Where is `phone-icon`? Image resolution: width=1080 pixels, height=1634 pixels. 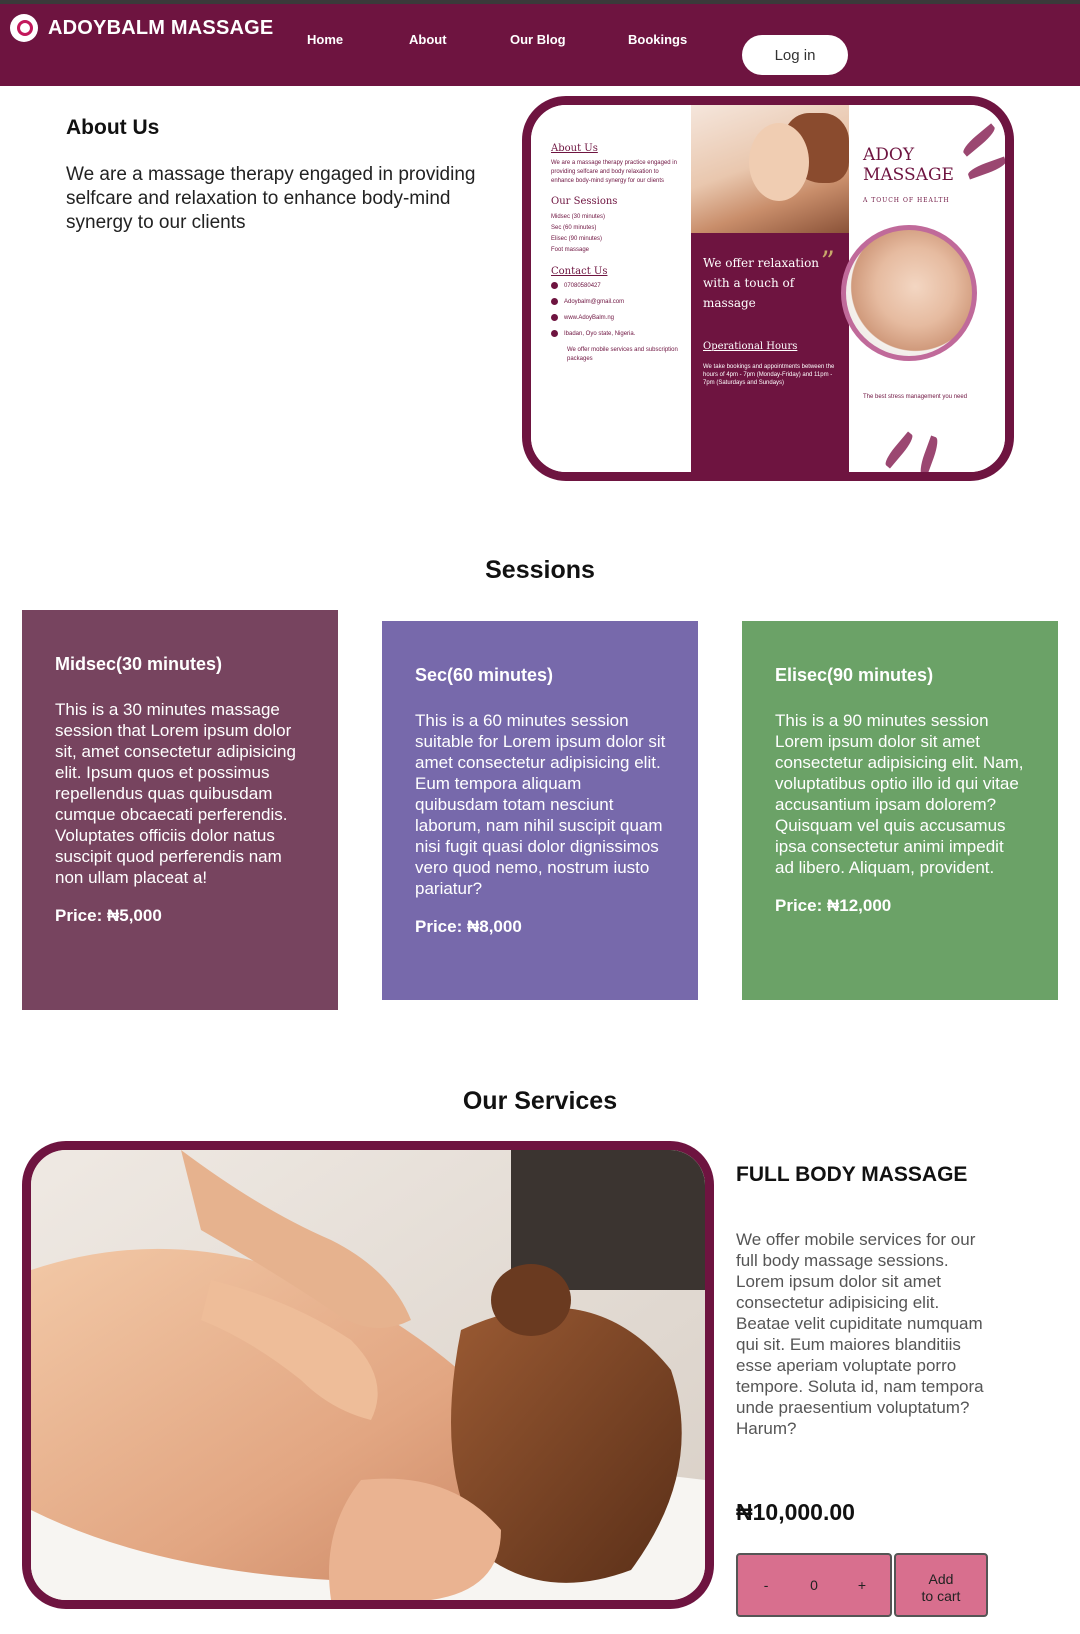 phone-icon is located at coordinates (554, 285).